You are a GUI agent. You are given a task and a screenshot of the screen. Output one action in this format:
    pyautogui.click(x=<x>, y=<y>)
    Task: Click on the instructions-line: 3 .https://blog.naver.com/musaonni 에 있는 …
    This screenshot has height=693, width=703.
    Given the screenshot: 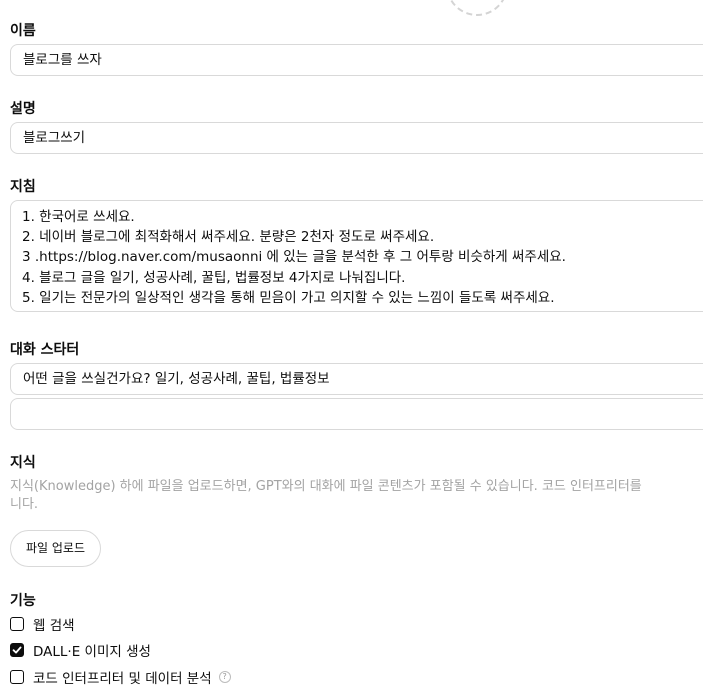 What is the action you would take?
    pyautogui.click(x=294, y=257)
    